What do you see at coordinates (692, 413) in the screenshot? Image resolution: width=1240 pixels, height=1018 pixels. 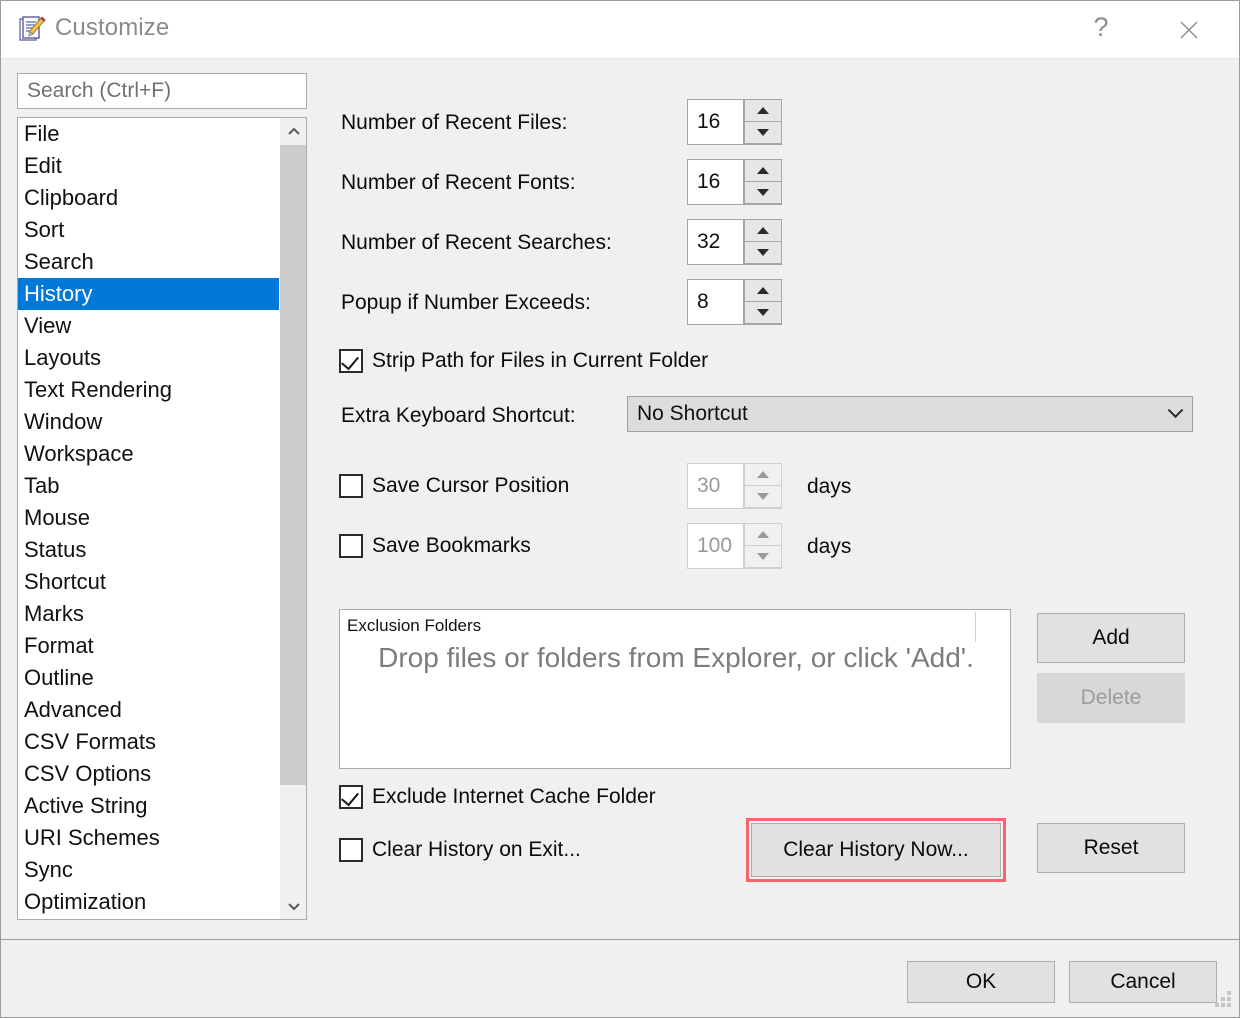 I see `extra-shortcut-value: No Shortcut` at bounding box center [692, 413].